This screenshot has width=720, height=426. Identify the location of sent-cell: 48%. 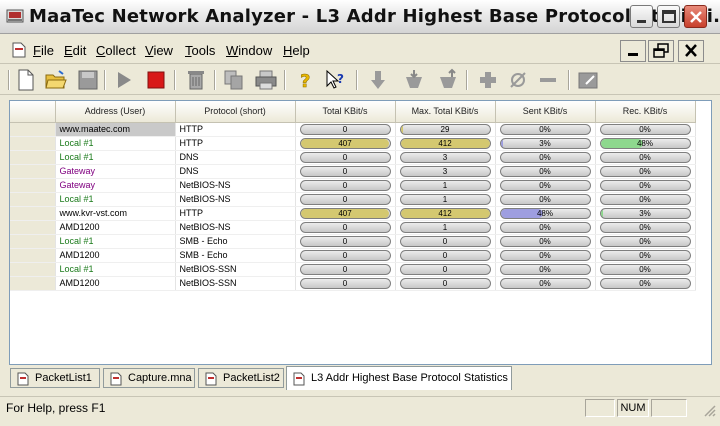
(545, 213).